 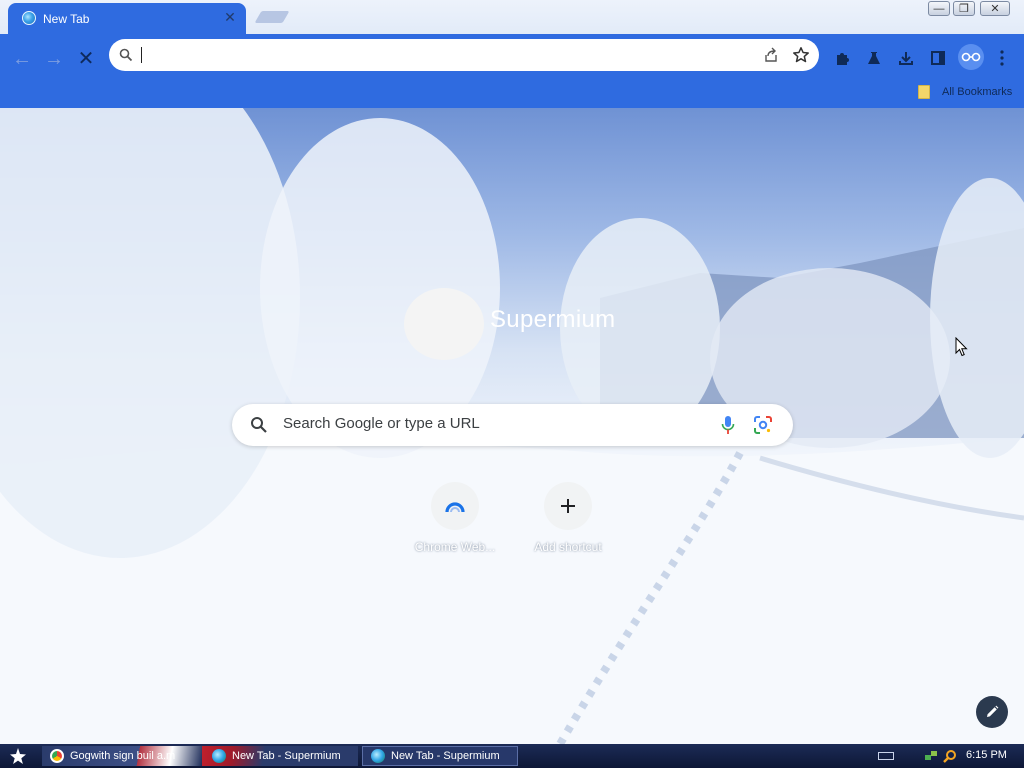 I want to click on tab-strip: New Tab ✕ — ❐ ✕, so click(x=512, y=17).